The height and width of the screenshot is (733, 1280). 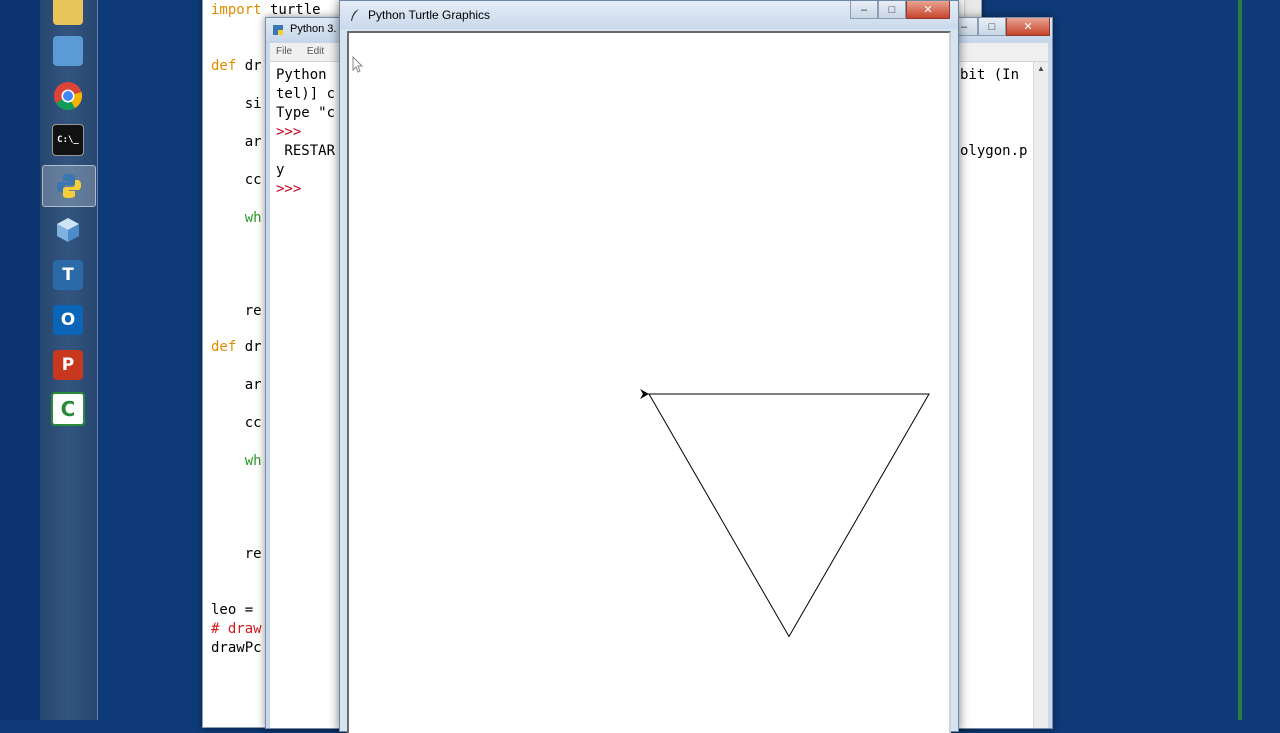 I want to click on shell-output-line: olygon.p, so click(x=994, y=151).